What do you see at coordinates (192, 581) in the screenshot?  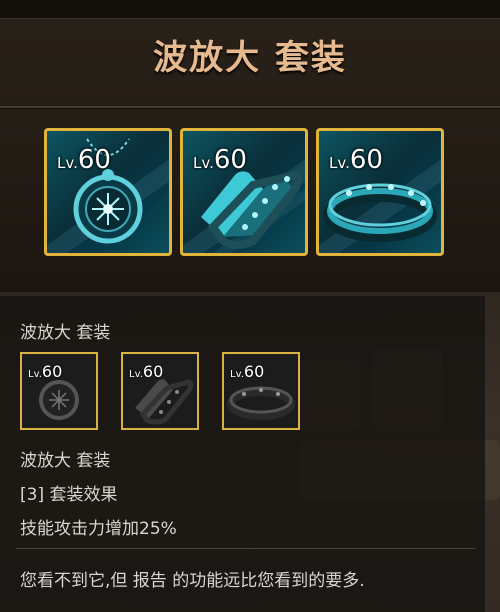 I see `tooltip-footer-note: 您看不到它,但 报告 的功能远比您看到的要多.` at bounding box center [192, 581].